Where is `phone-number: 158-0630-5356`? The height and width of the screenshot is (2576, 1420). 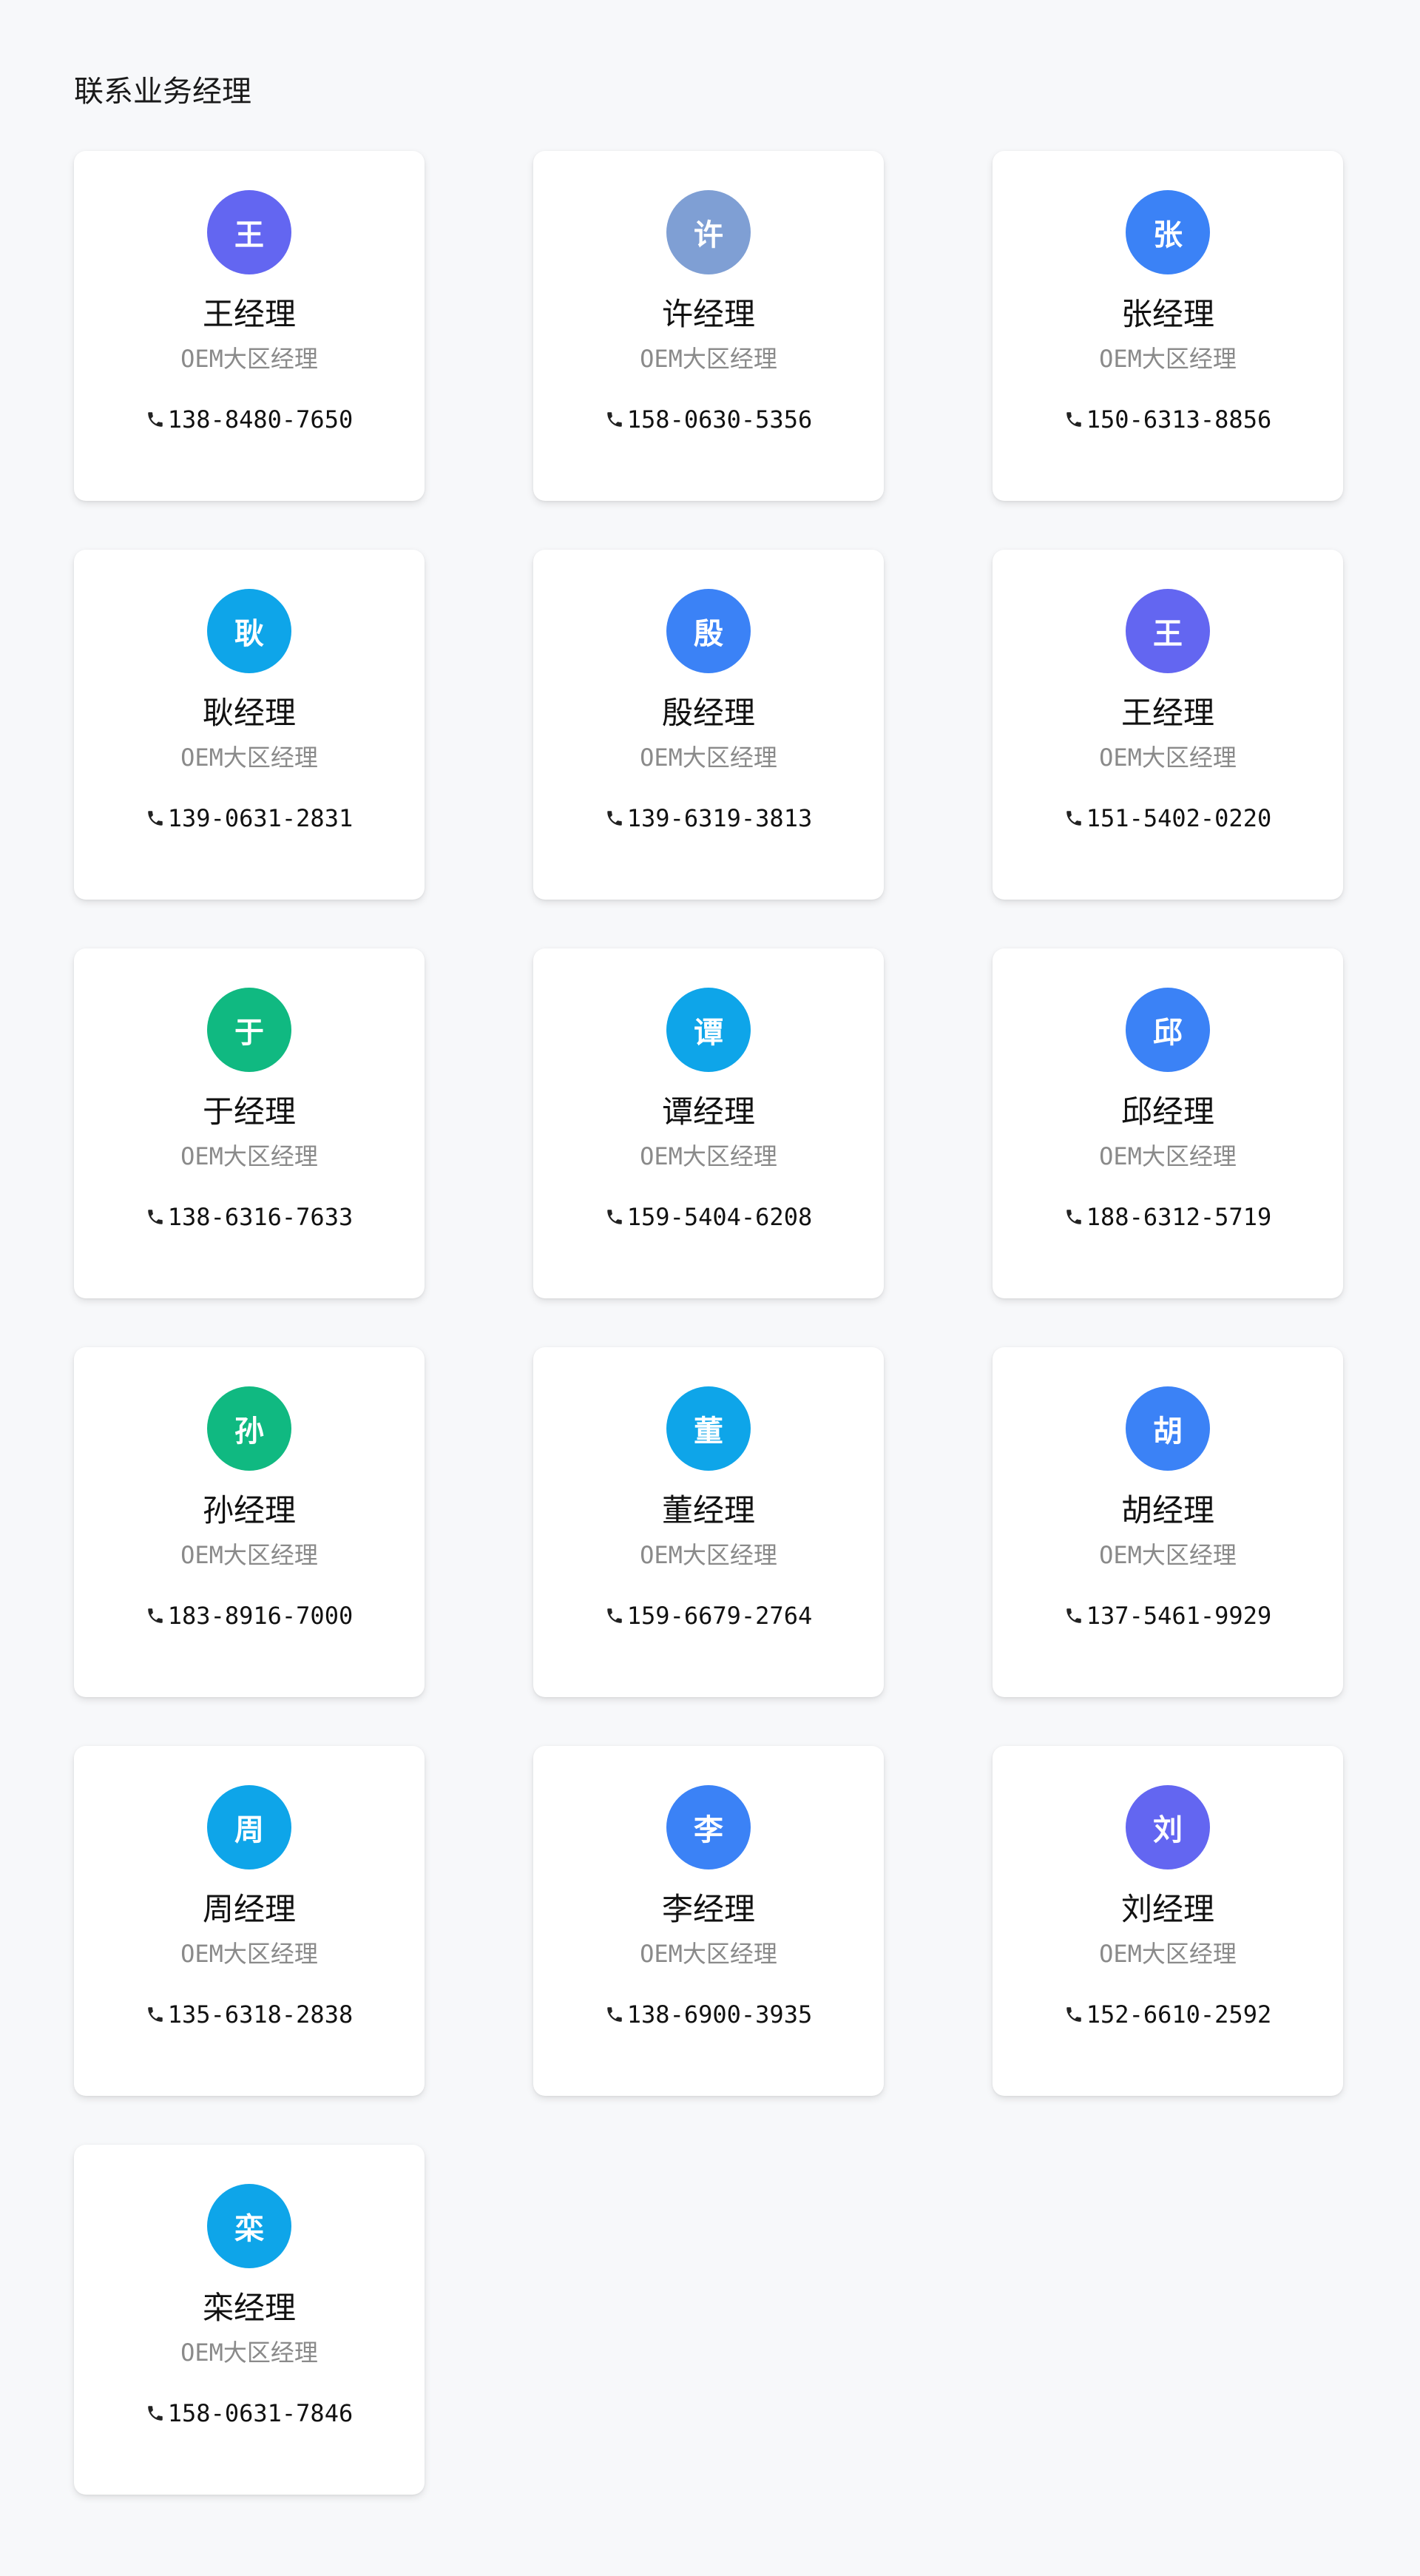 phone-number: 158-0630-5356 is located at coordinates (708, 419).